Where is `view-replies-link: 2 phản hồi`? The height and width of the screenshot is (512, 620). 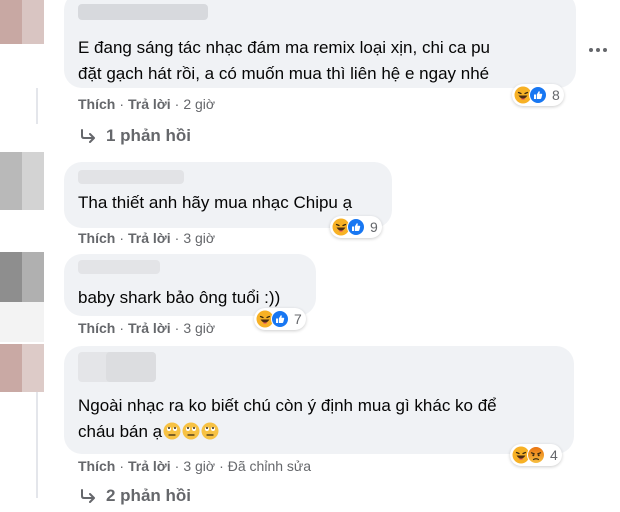
view-replies-link: 2 phản hồi is located at coordinates (135, 496).